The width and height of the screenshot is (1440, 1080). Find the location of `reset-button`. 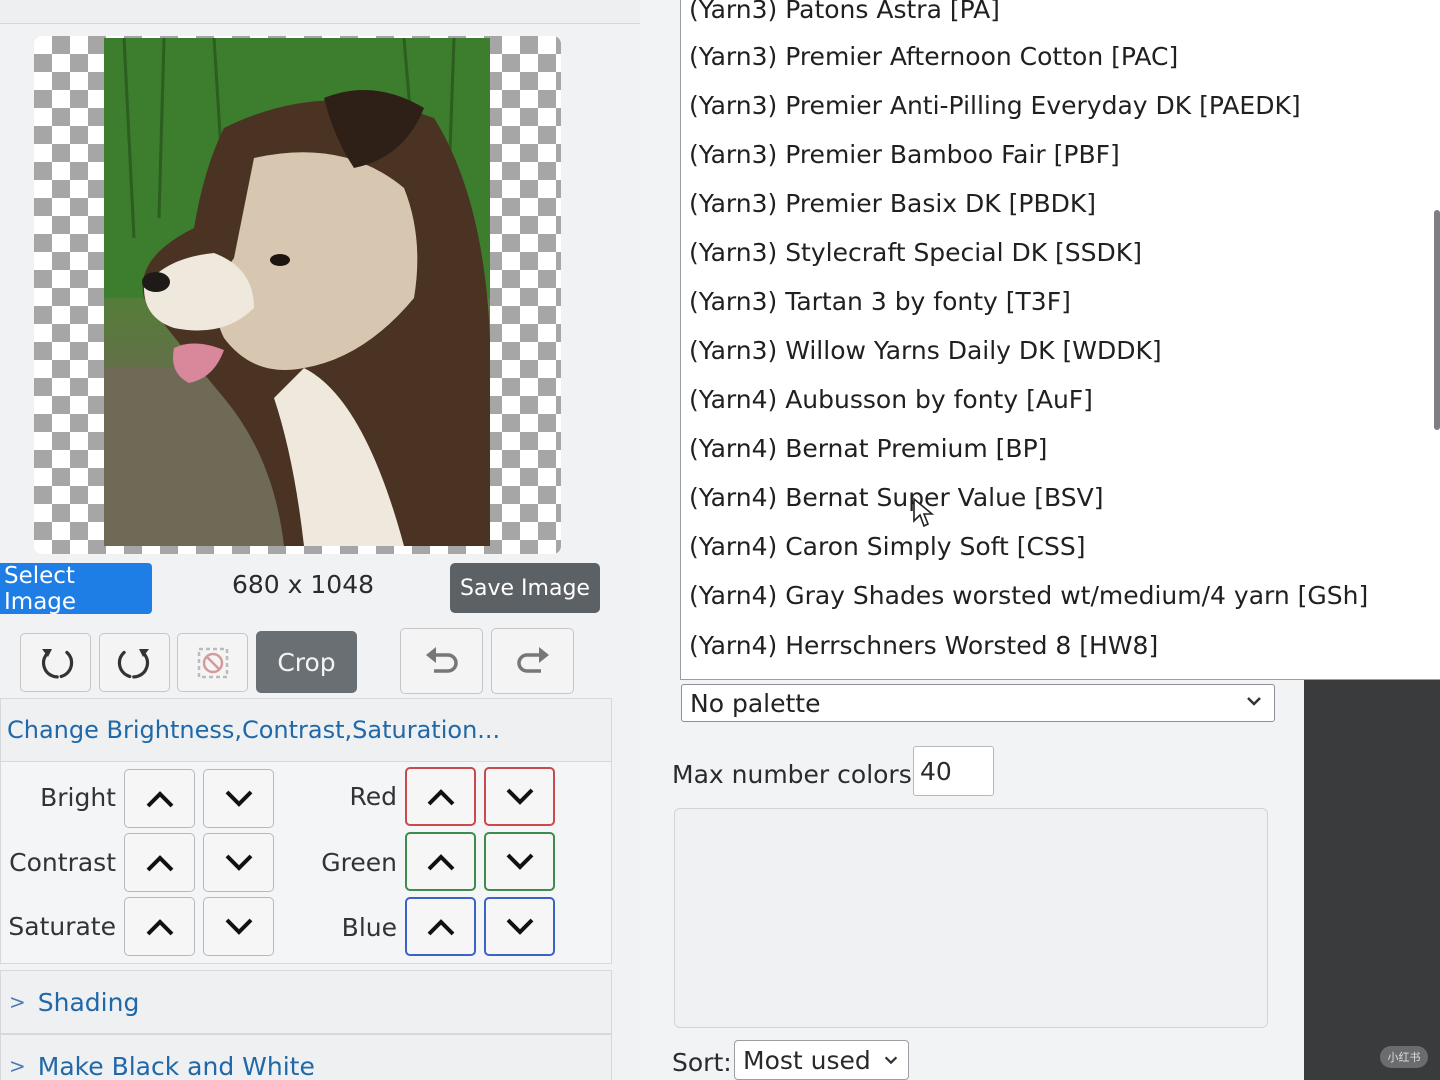

reset-button is located at coordinates (212, 662).